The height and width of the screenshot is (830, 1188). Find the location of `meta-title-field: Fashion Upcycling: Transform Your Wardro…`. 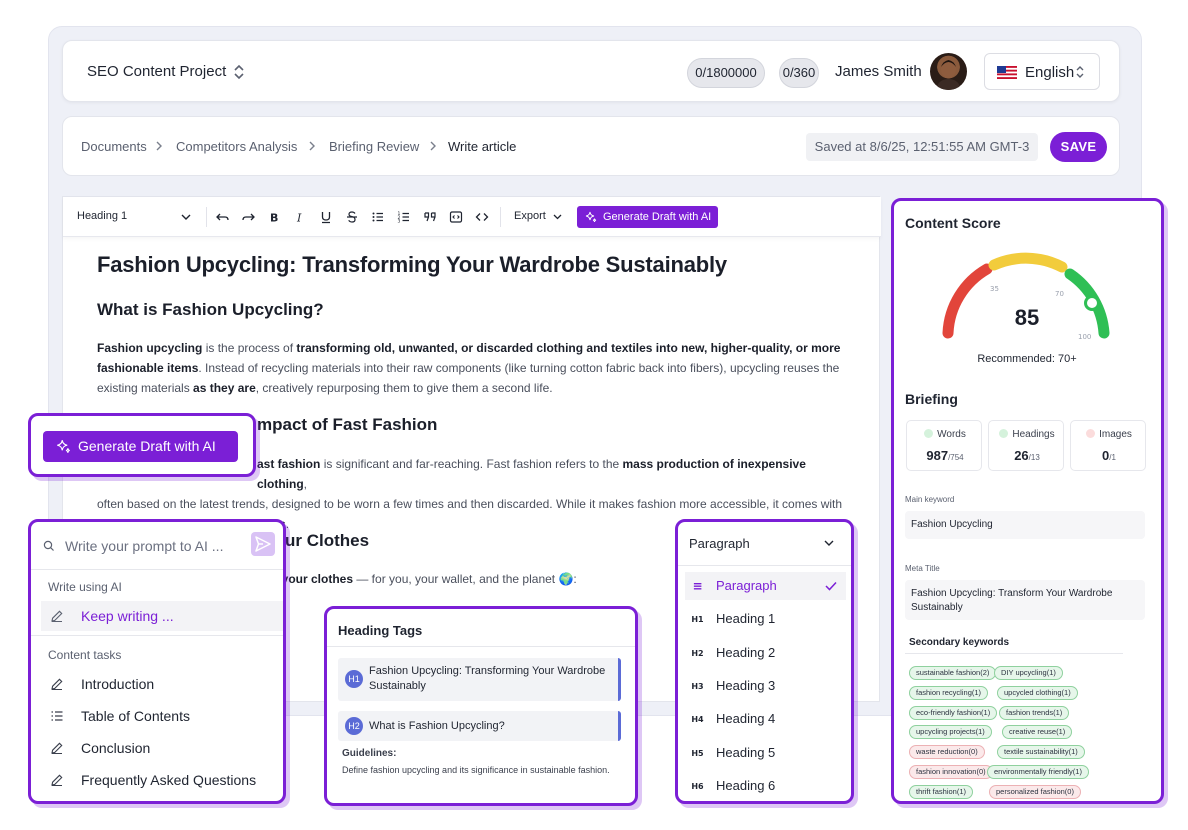

meta-title-field: Fashion Upcycling: Transform Your Wardro… is located at coordinates (1025, 600).